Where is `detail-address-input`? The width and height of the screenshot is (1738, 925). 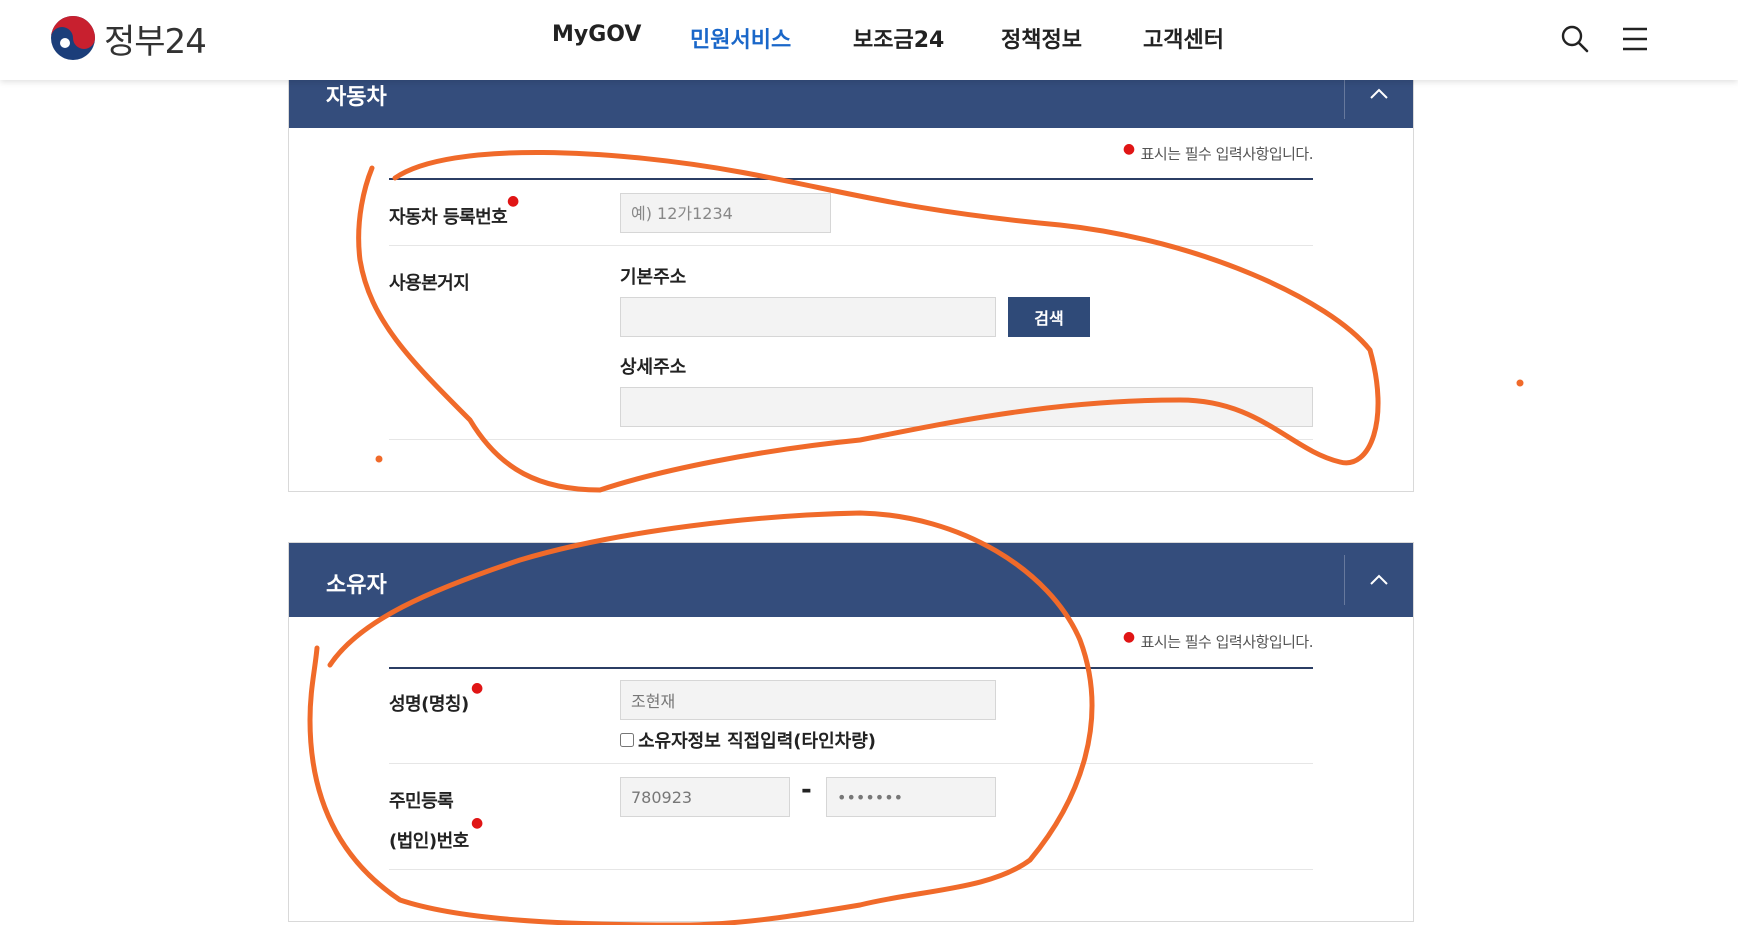
detail-address-input is located at coordinates (966, 407).